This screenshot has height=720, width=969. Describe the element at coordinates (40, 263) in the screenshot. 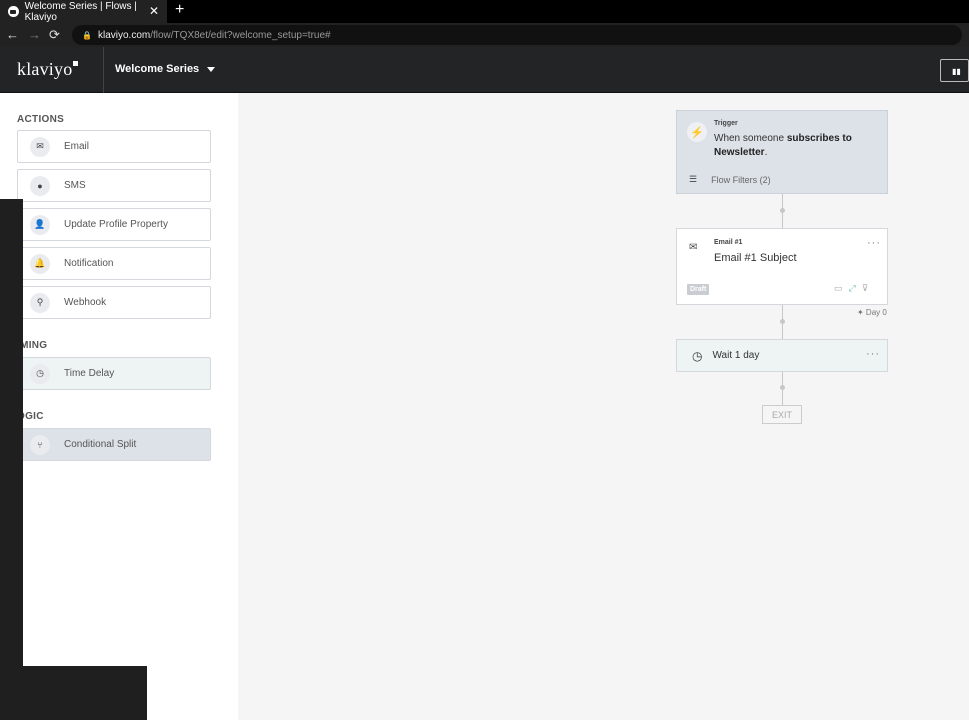

I see `bell-icon: 🔔` at that location.